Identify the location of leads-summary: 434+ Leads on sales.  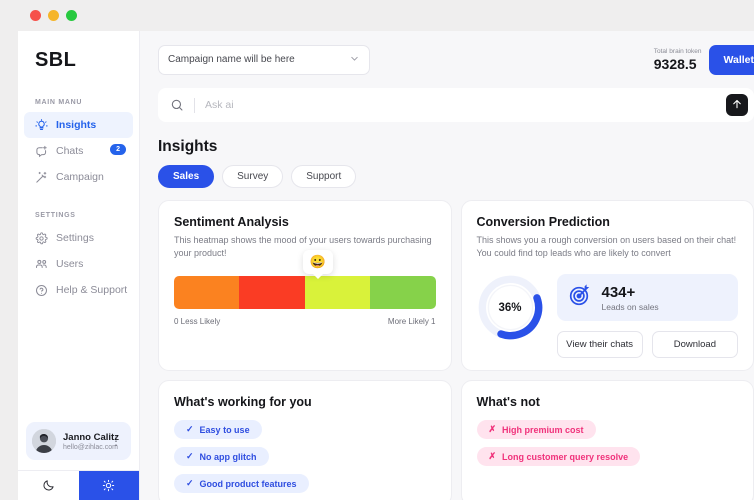
(647, 298).